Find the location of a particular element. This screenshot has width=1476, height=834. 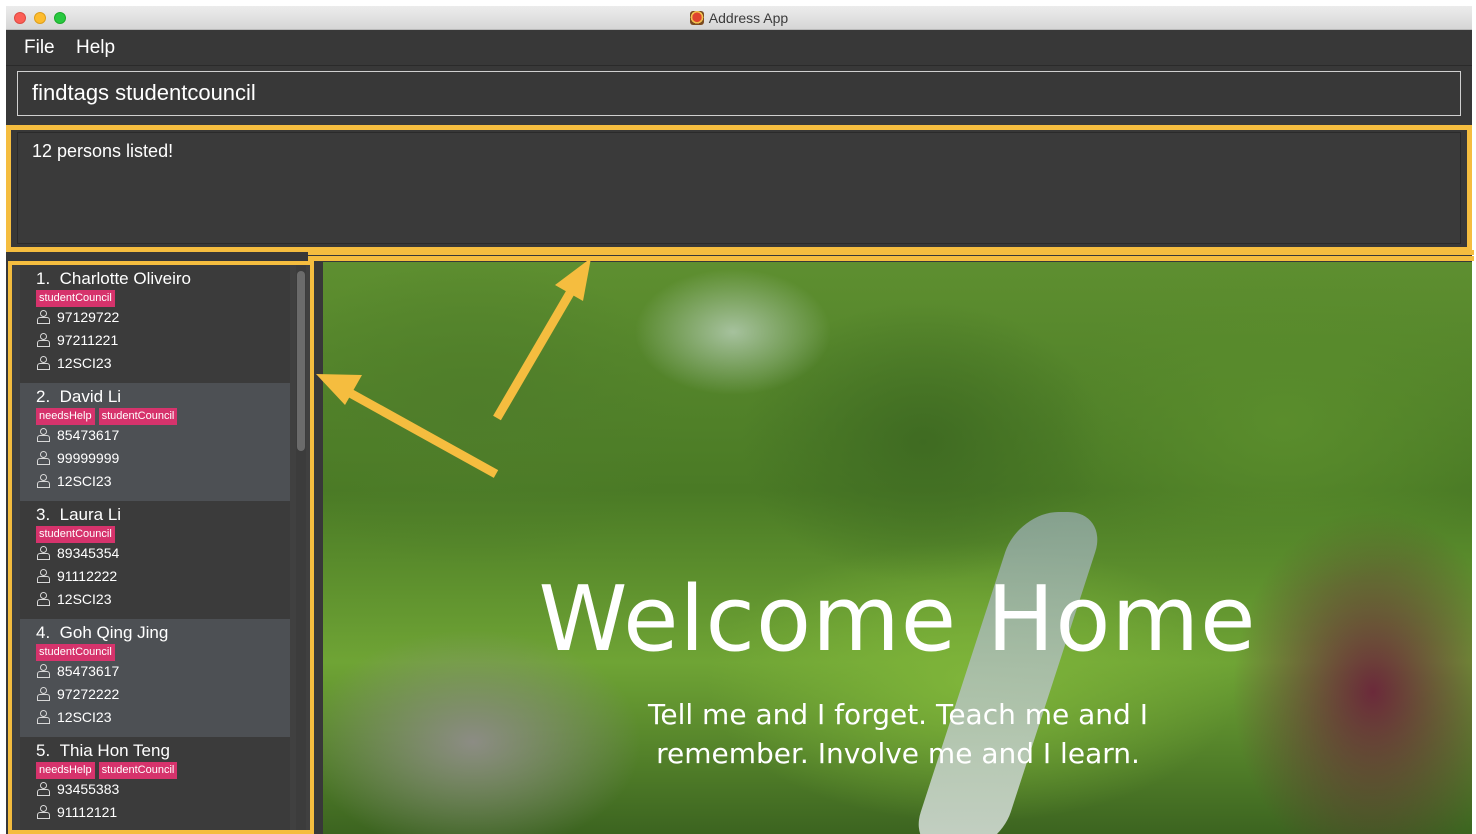

parent-phone-field: 97272222 is located at coordinates (77, 694).